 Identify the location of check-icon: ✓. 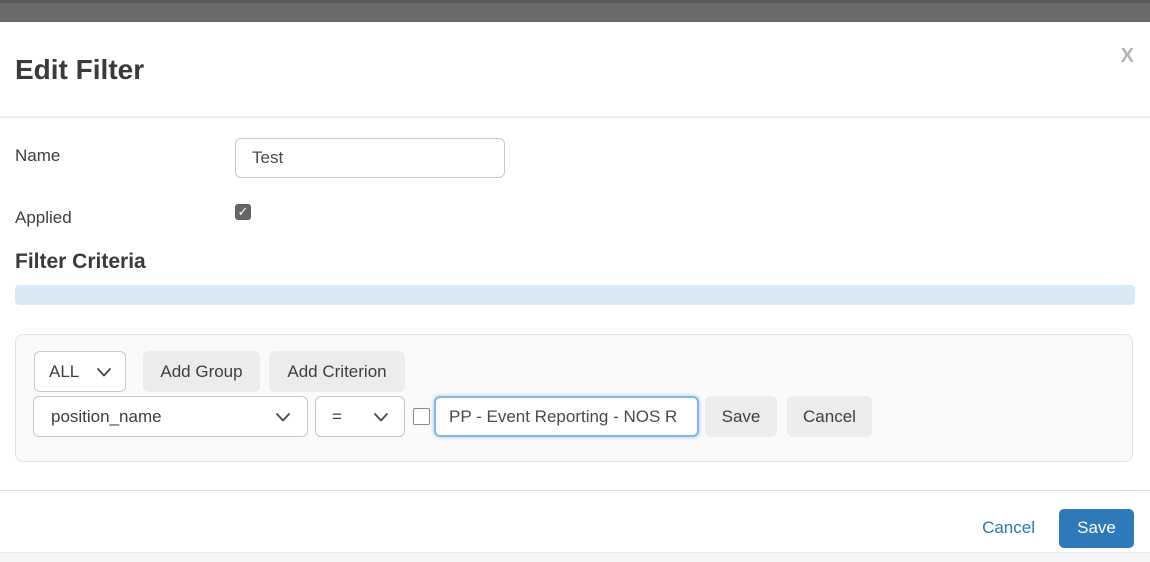
(243, 211).